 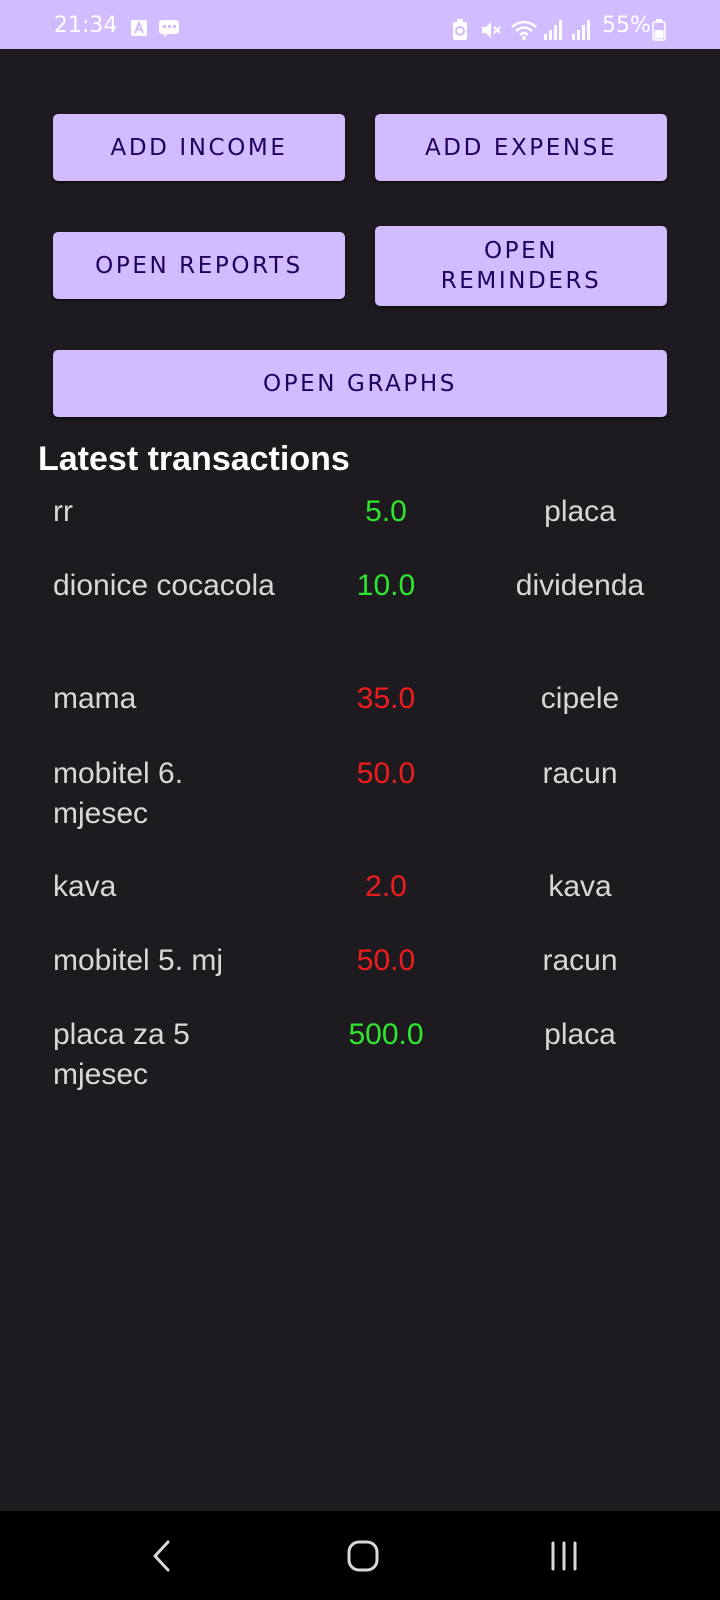 I want to click on status-bar: 21:34 55%, so click(x=360, y=24).